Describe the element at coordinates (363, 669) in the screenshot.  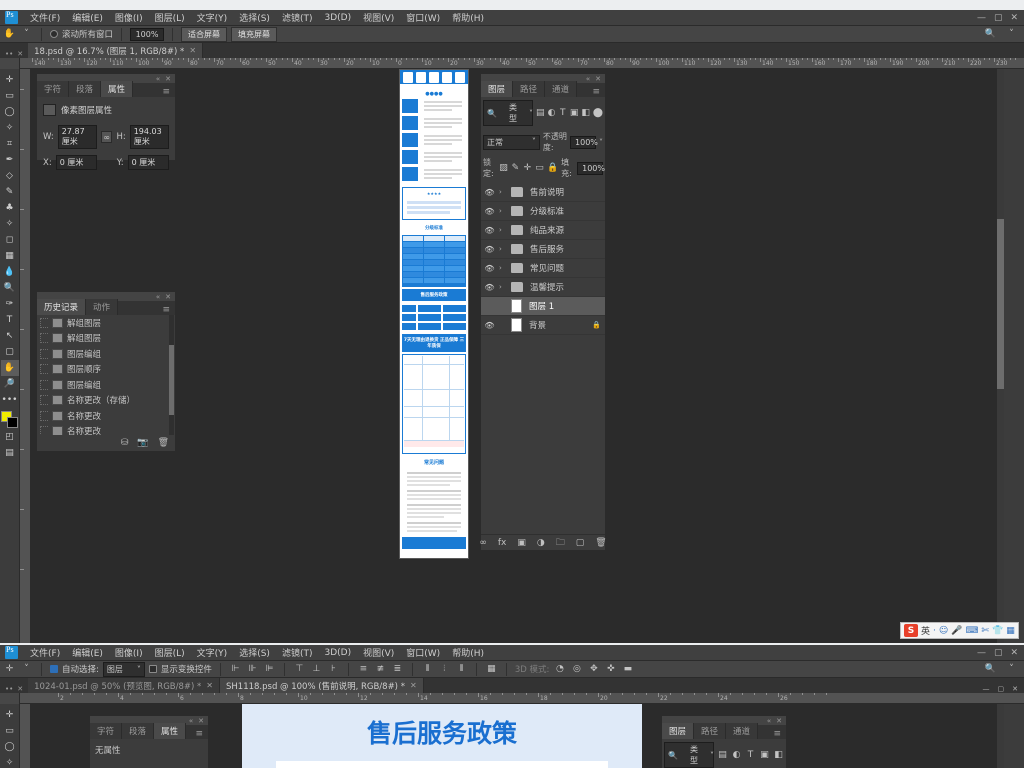
I see `distribute-top-icon: ≡` at that location.